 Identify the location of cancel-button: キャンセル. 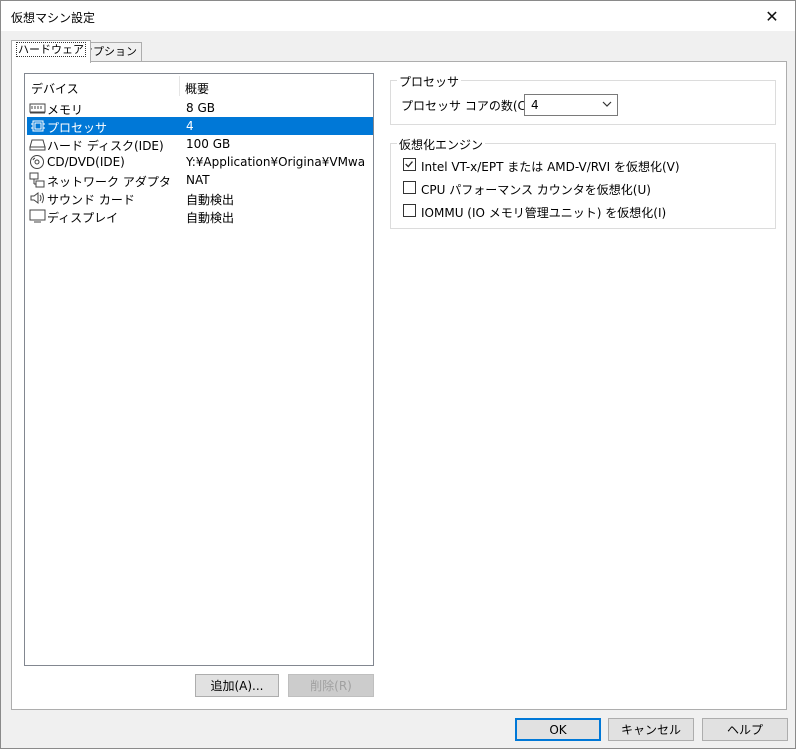
(651, 729).